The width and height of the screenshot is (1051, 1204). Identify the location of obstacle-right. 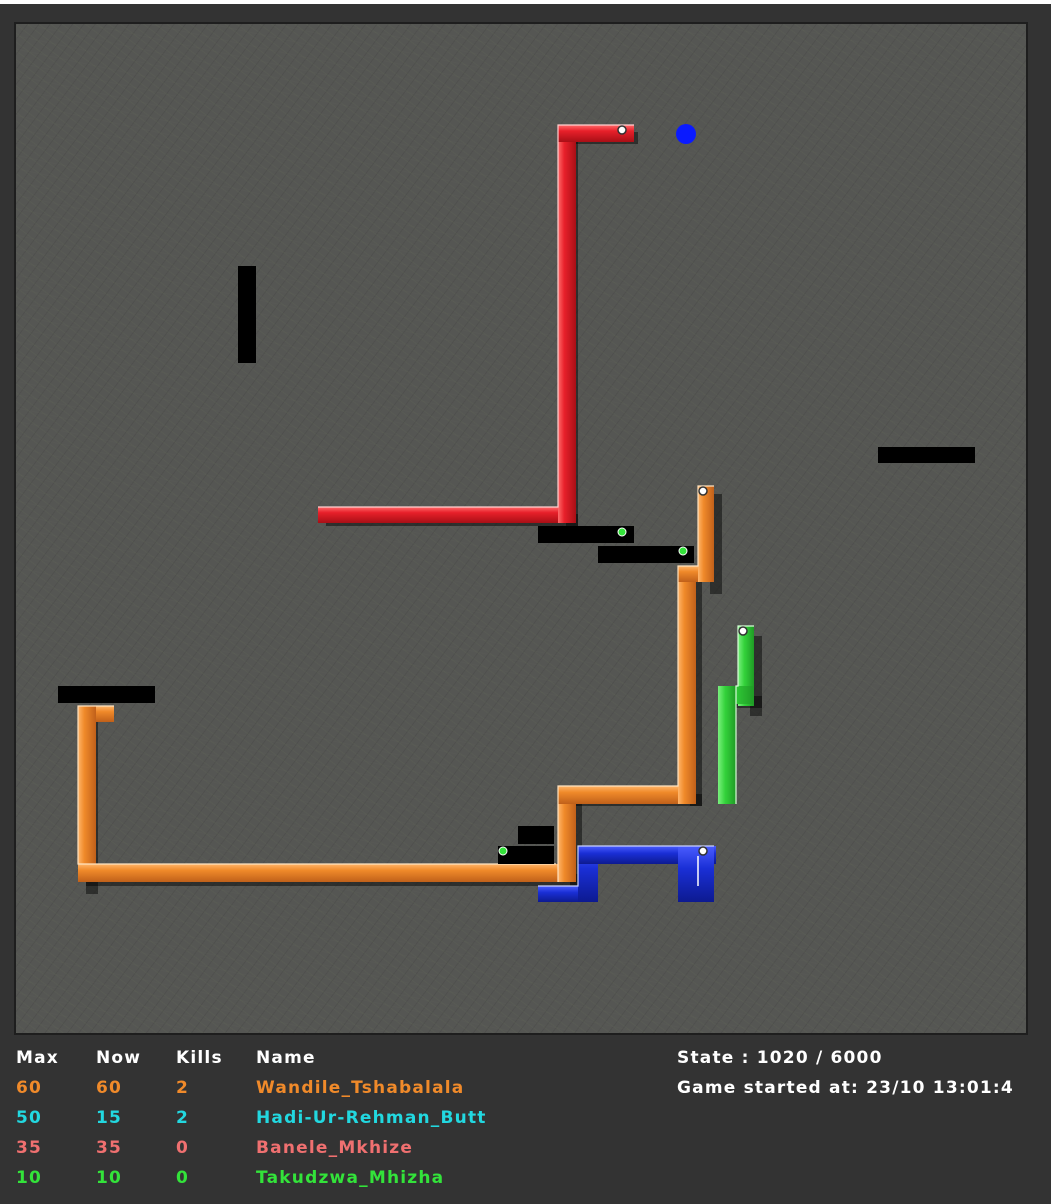
(926, 455).